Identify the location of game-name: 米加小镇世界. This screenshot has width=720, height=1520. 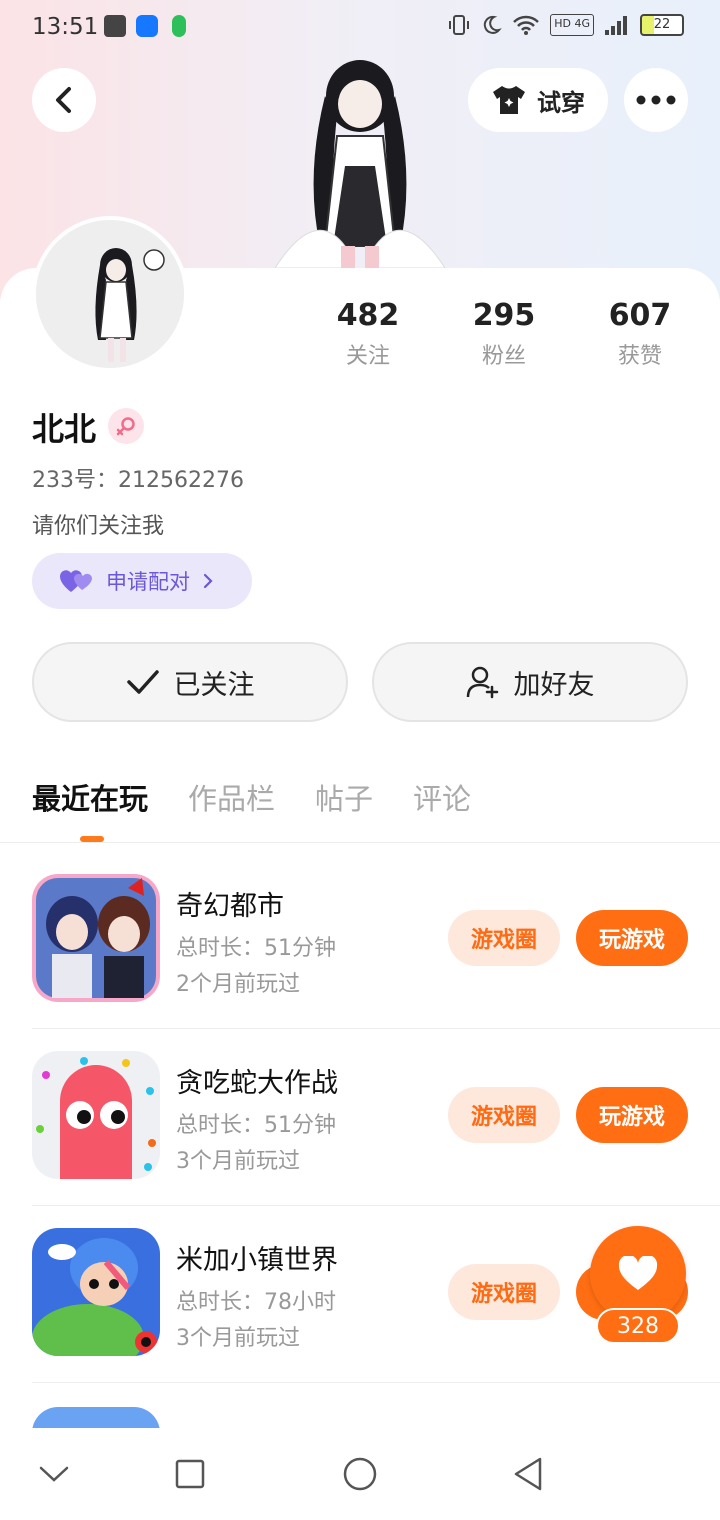
(257, 1260).